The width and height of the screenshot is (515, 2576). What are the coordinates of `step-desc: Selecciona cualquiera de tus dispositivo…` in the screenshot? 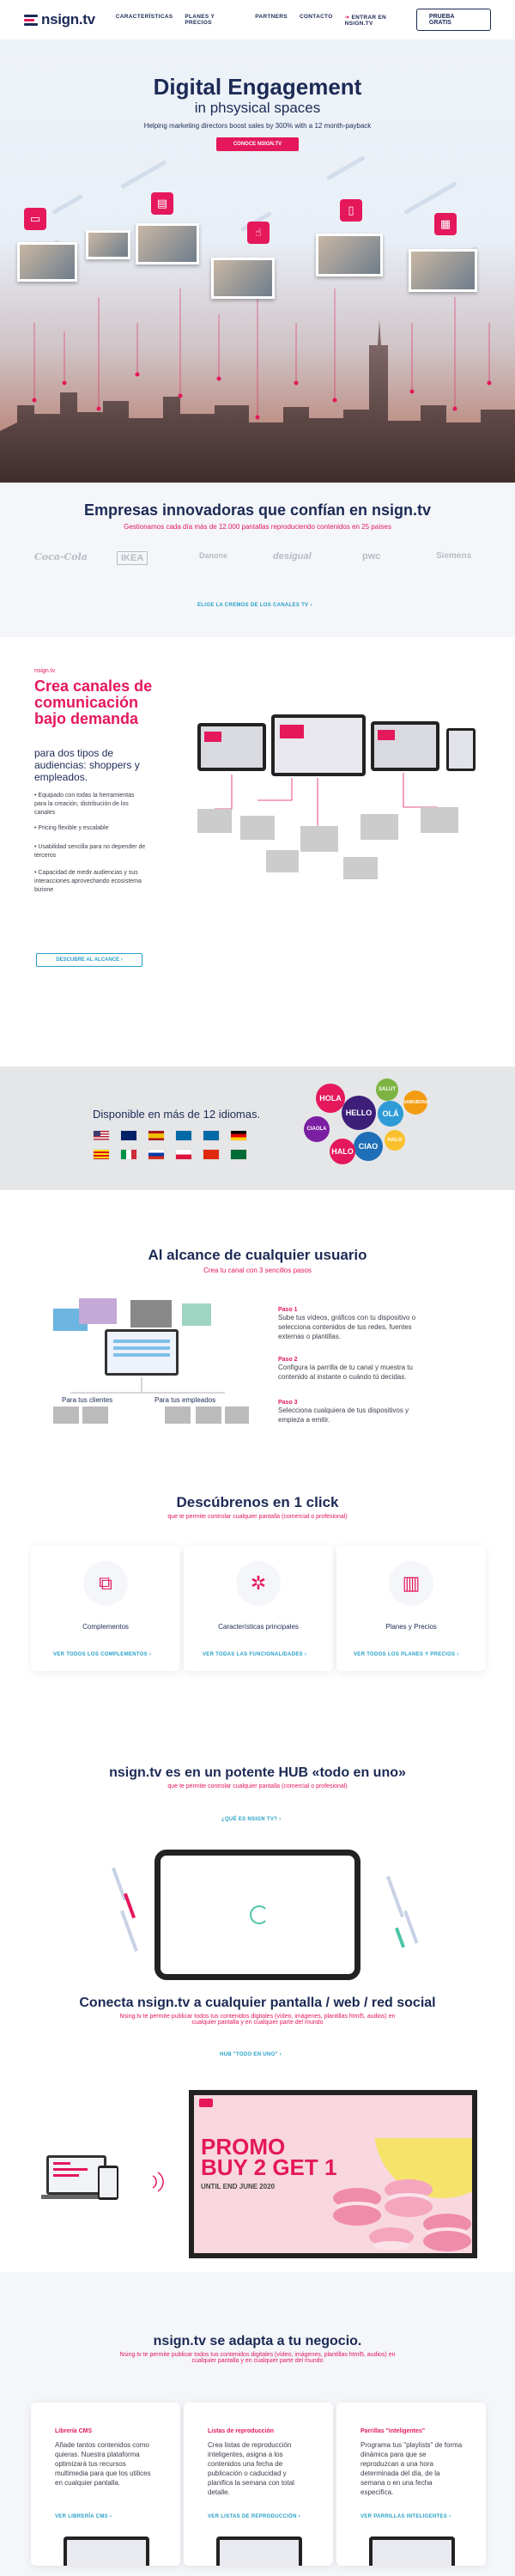 It's located at (343, 1415).